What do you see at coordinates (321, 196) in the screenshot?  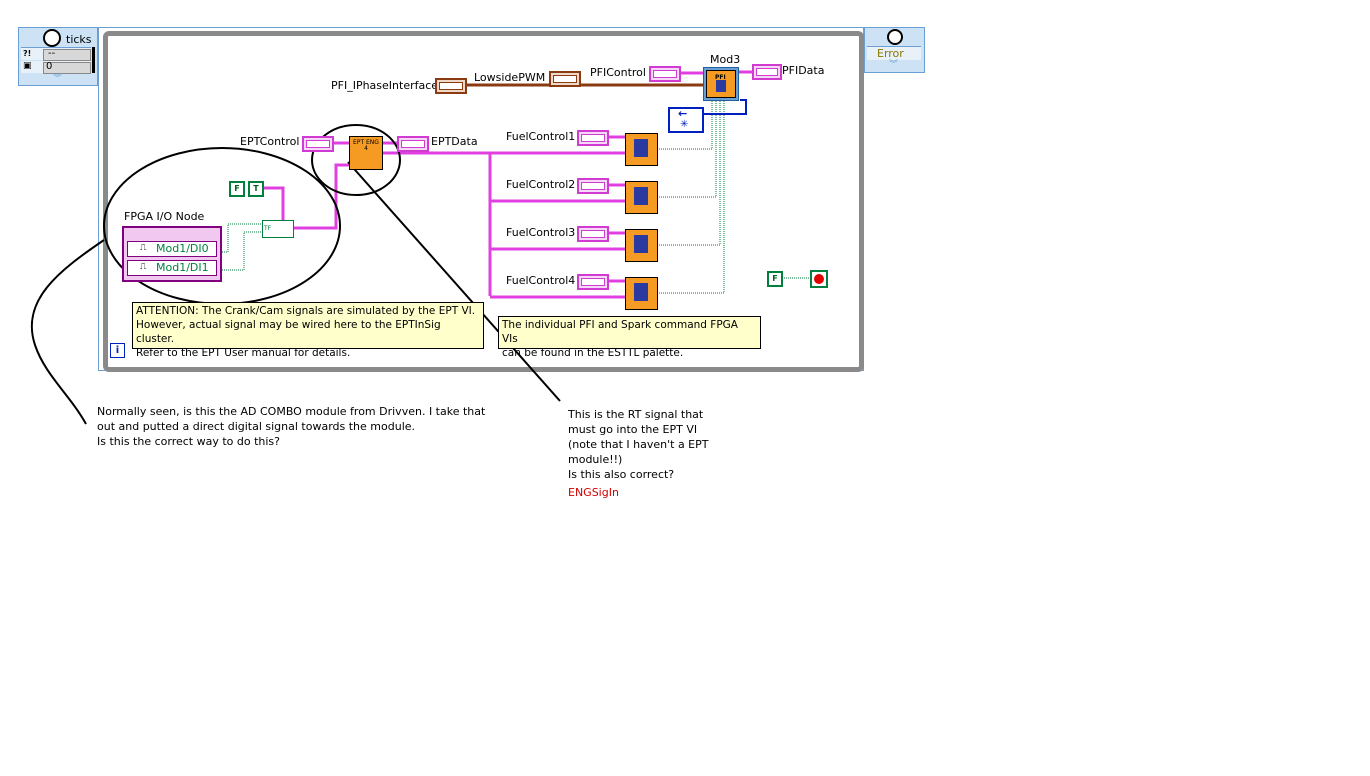 I see `eptinsig-wire` at bounding box center [321, 196].